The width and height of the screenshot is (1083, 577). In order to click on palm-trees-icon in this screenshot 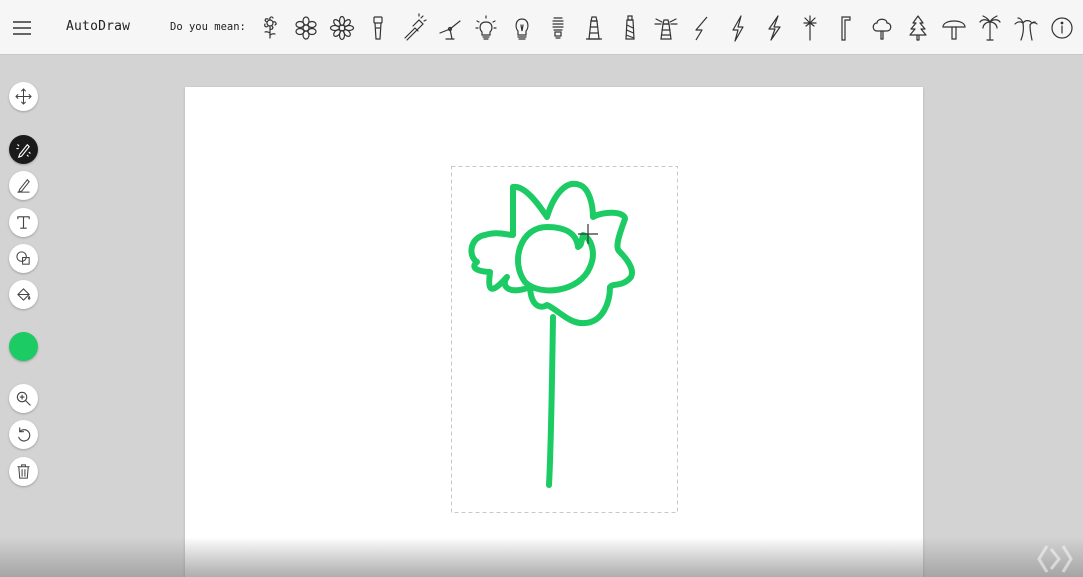, I will do `click(1026, 28)`.